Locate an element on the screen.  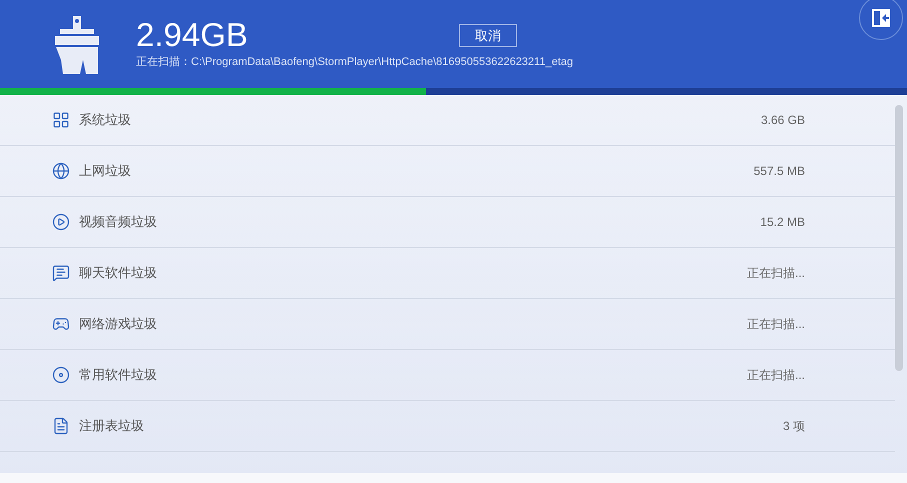
broom-icon is located at coordinates (77, 45).